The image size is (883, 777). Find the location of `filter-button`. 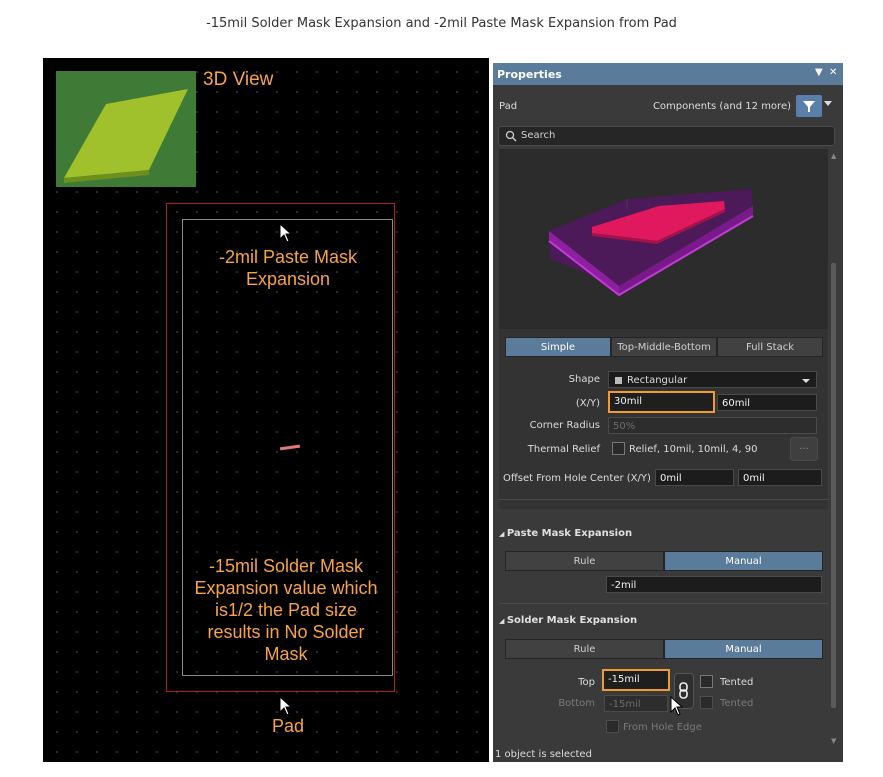

filter-button is located at coordinates (809, 106).